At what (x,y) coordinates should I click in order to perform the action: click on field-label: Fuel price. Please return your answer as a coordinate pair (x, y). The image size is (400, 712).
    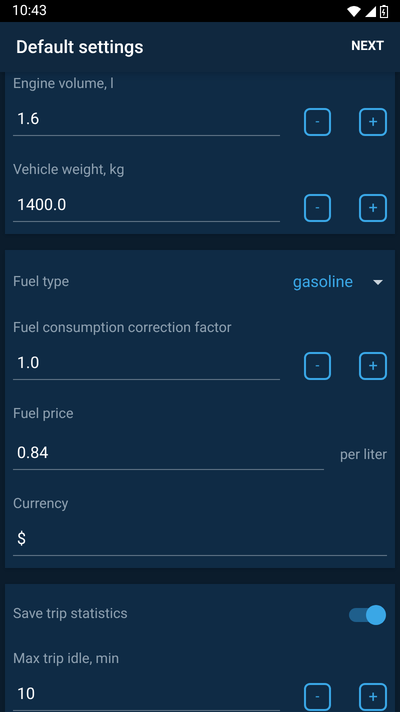
    Looking at the image, I should click on (43, 414).